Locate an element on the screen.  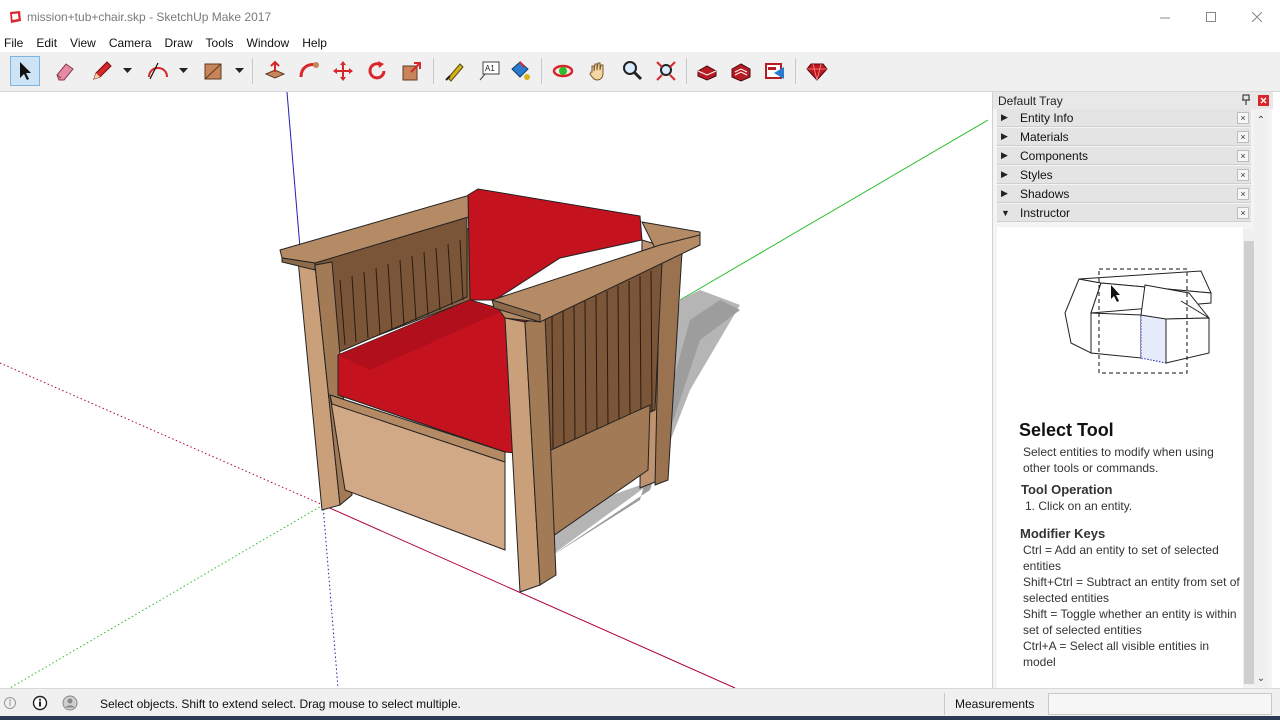
select-tool-illustration is located at coordinates (1138, 321).